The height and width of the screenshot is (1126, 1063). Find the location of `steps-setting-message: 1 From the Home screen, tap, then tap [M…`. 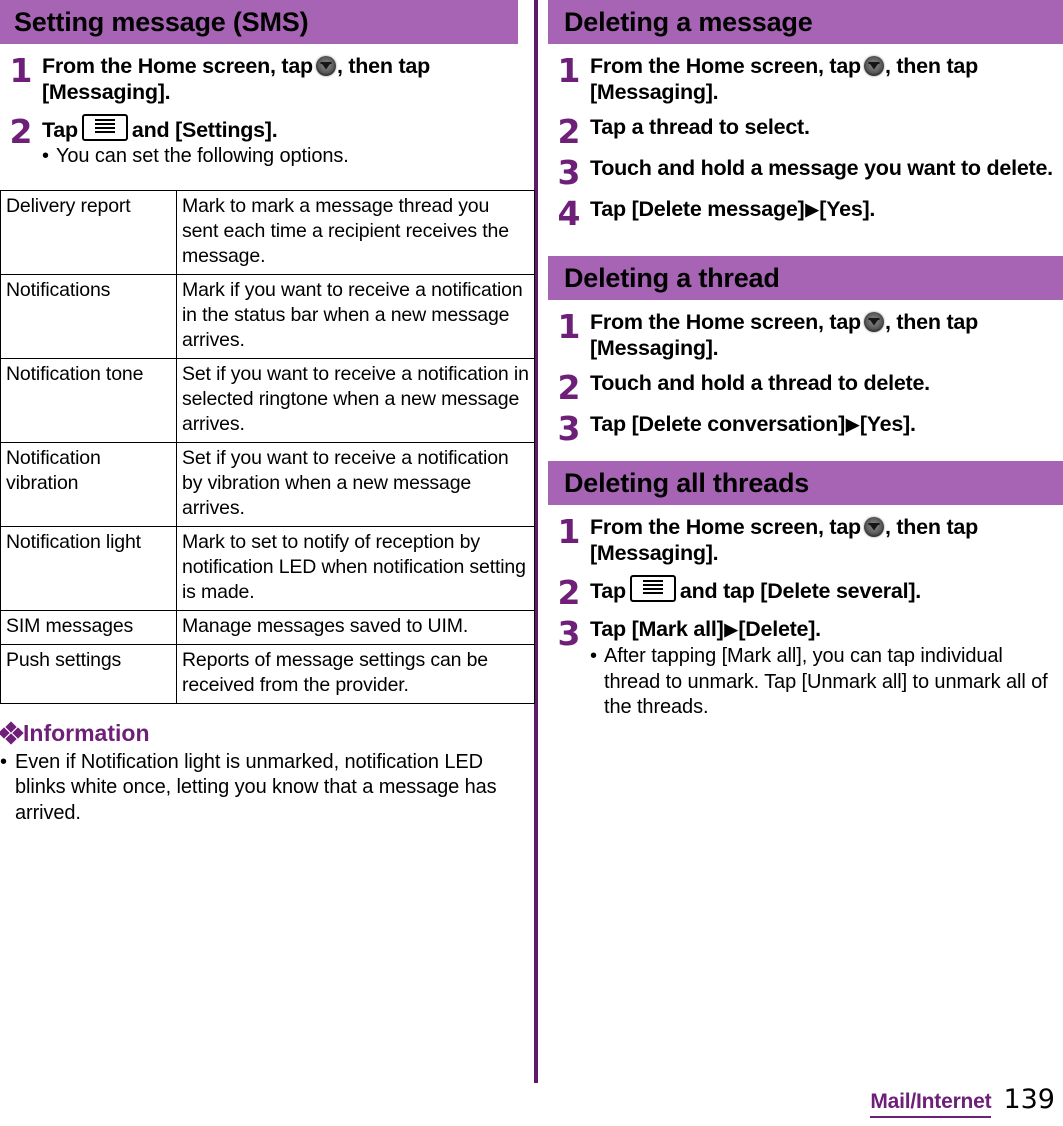

steps-setting-message: 1 From the Home screen, tap, then tap [M… is located at coordinates (259, 111).